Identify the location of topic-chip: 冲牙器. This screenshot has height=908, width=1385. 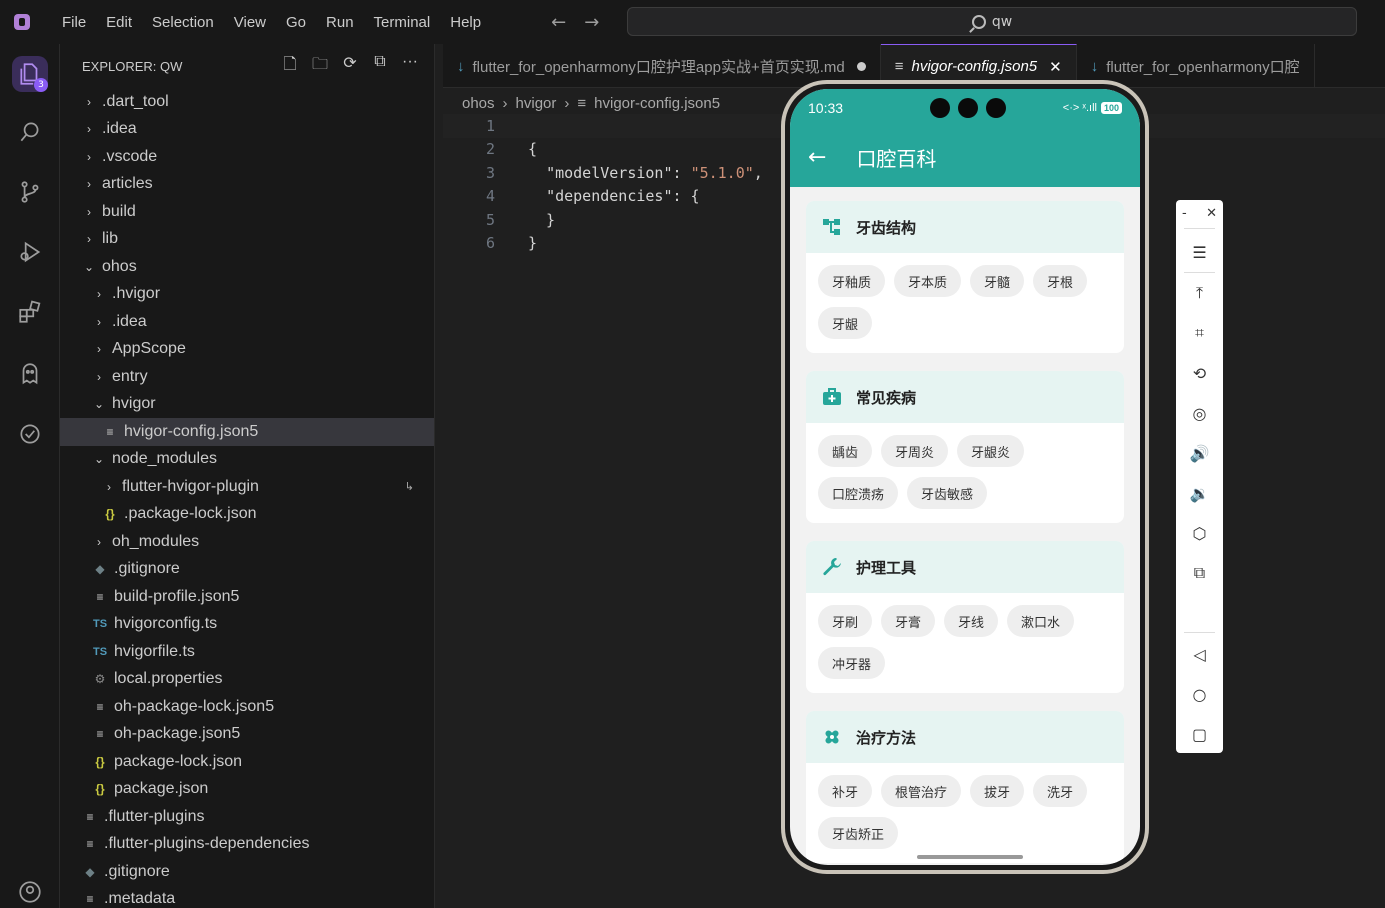
(852, 663).